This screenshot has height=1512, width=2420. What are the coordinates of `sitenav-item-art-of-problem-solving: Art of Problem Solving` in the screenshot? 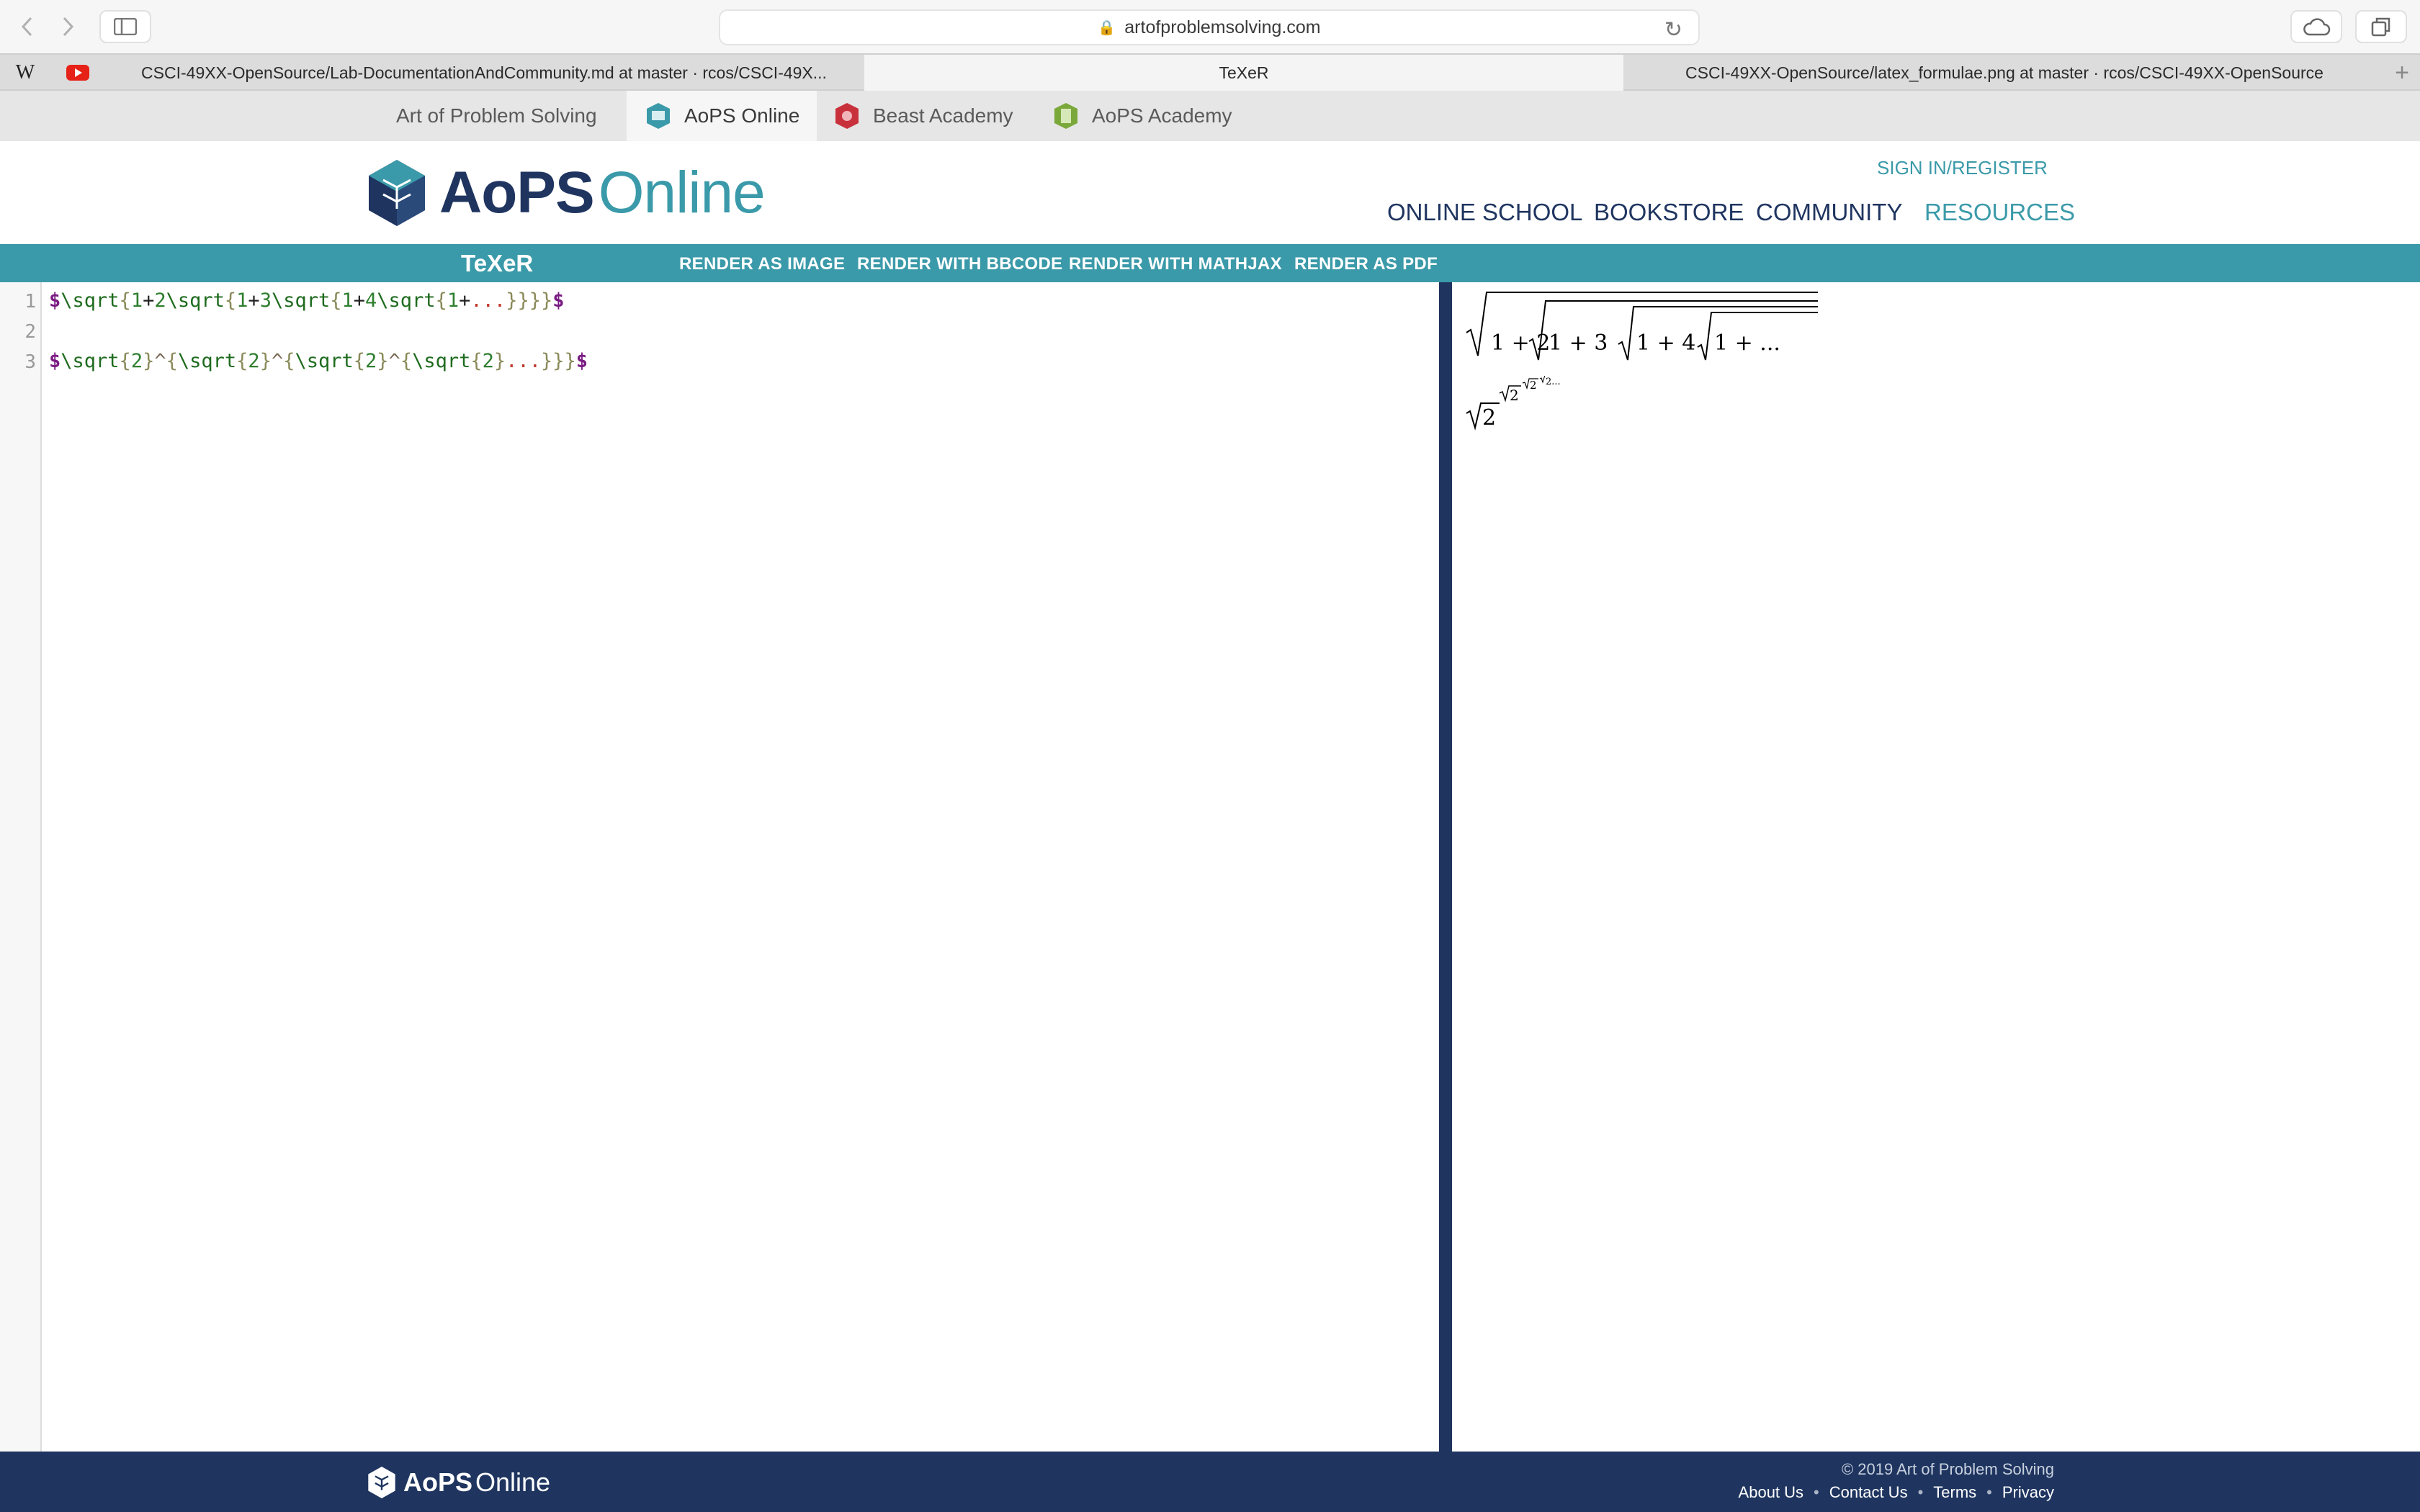 It's located at (496, 116).